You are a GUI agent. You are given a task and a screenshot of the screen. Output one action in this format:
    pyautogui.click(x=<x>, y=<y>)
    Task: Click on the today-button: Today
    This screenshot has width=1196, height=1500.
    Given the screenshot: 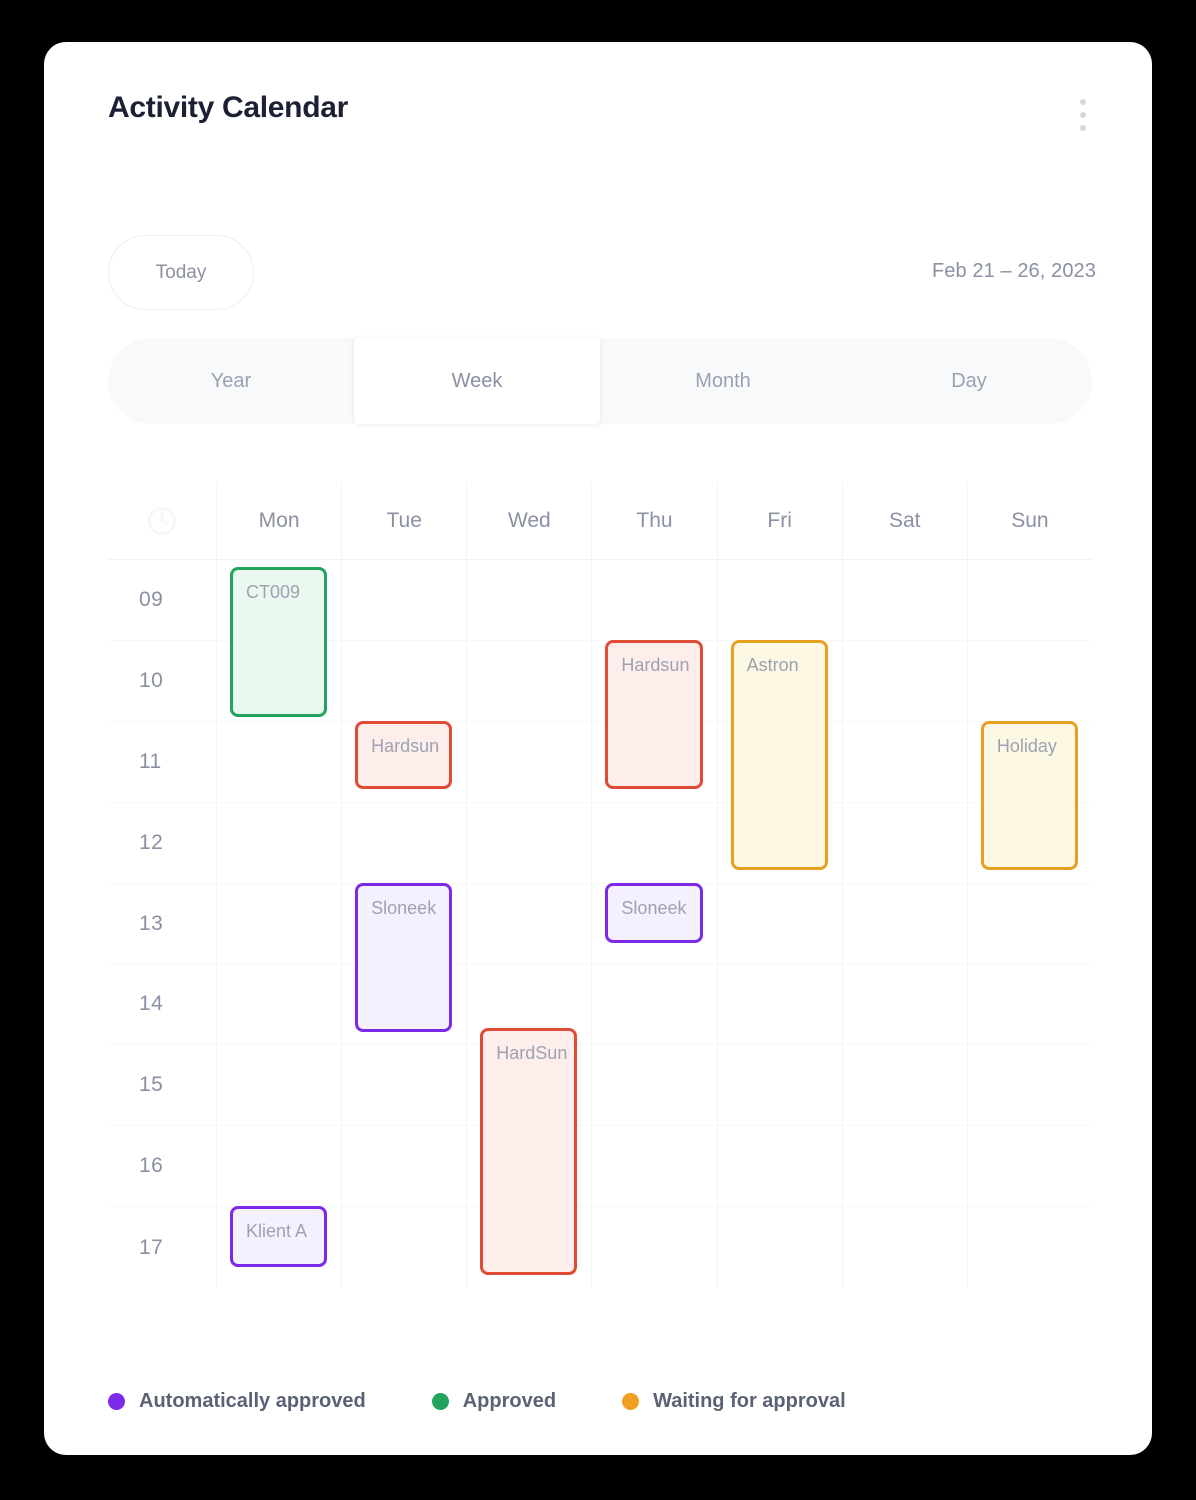 What is the action you would take?
    pyautogui.click(x=181, y=272)
    